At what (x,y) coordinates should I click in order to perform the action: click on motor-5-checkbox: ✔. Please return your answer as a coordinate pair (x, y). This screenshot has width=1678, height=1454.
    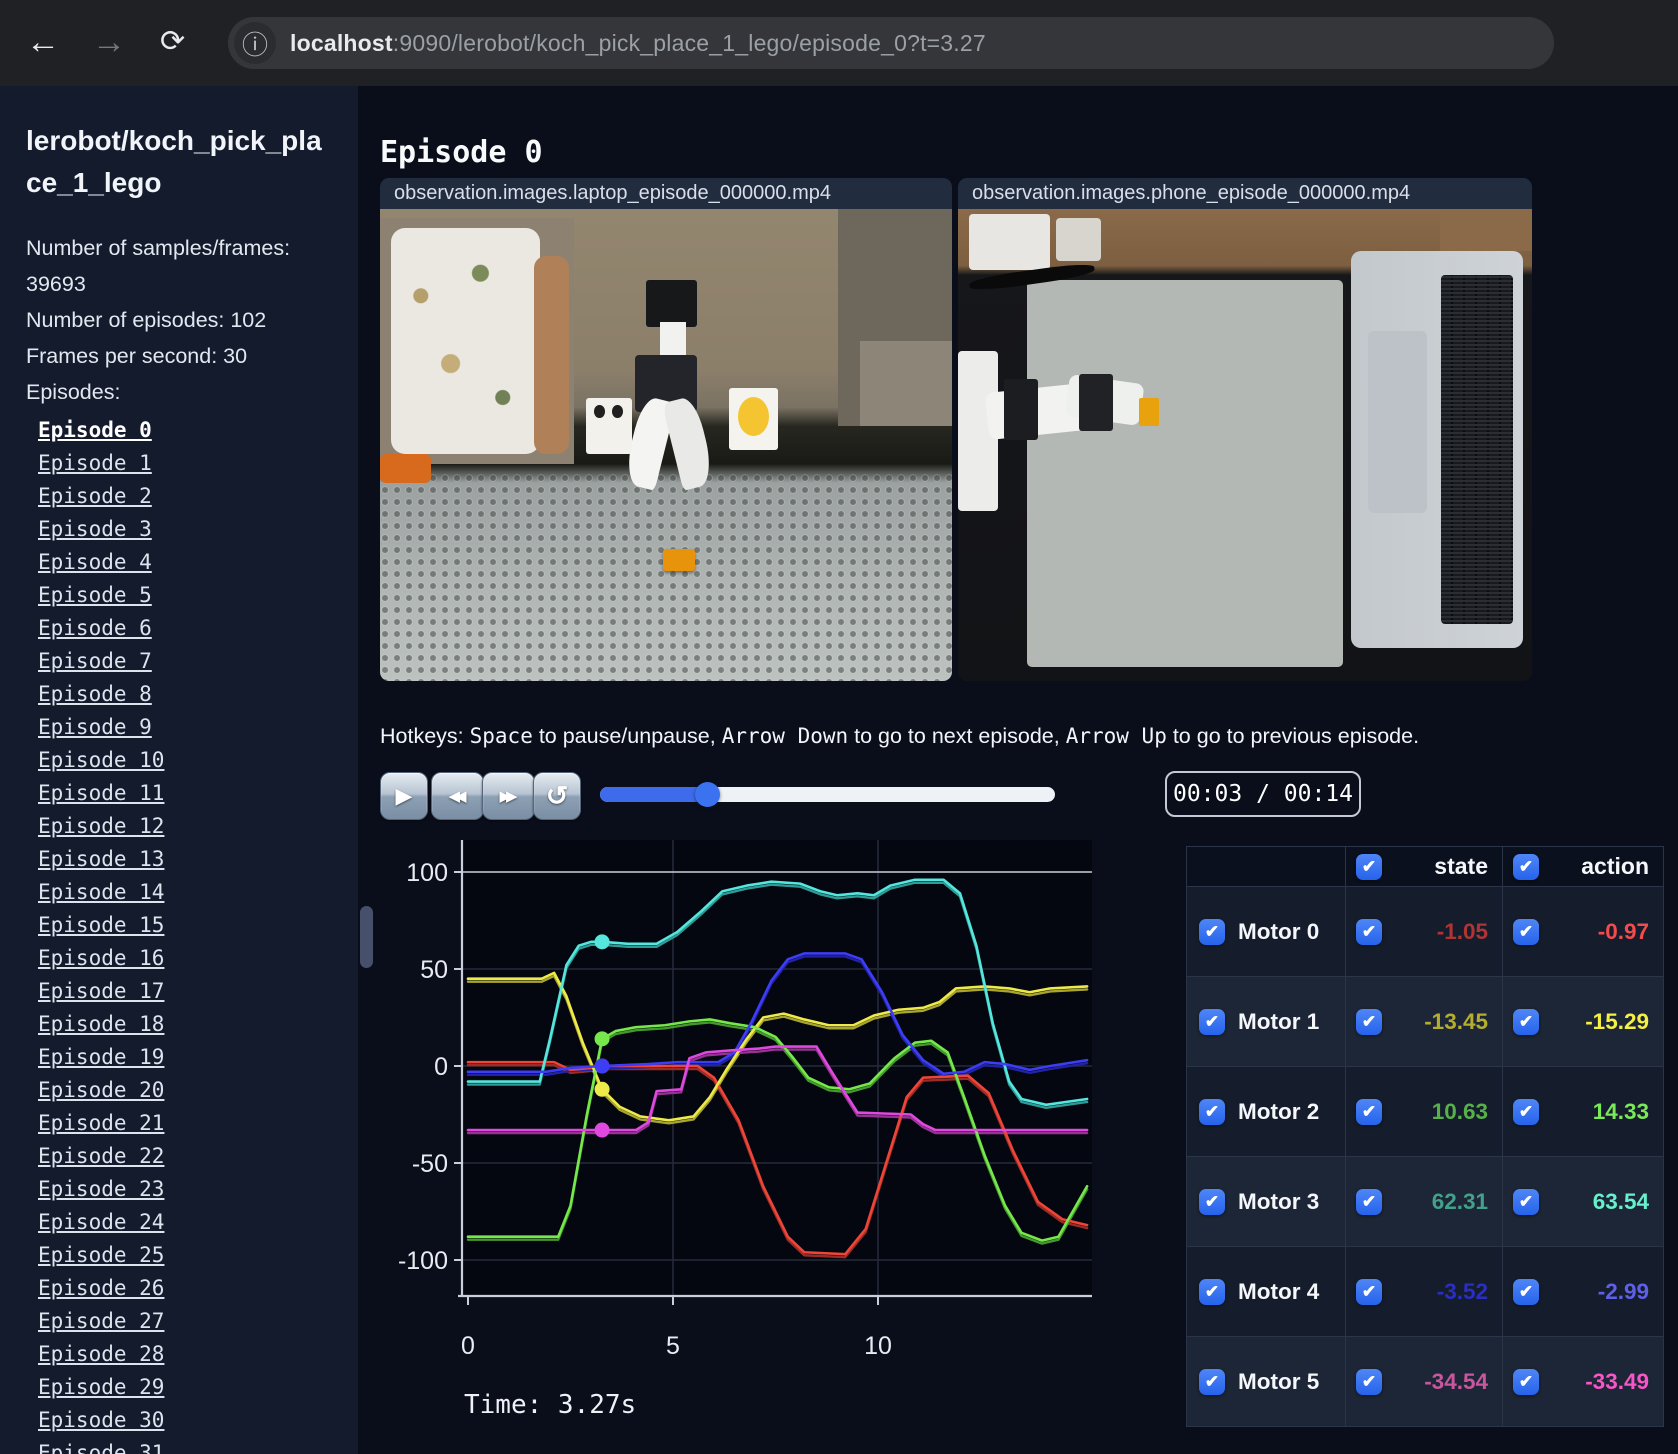
    Looking at the image, I should click on (1212, 1381).